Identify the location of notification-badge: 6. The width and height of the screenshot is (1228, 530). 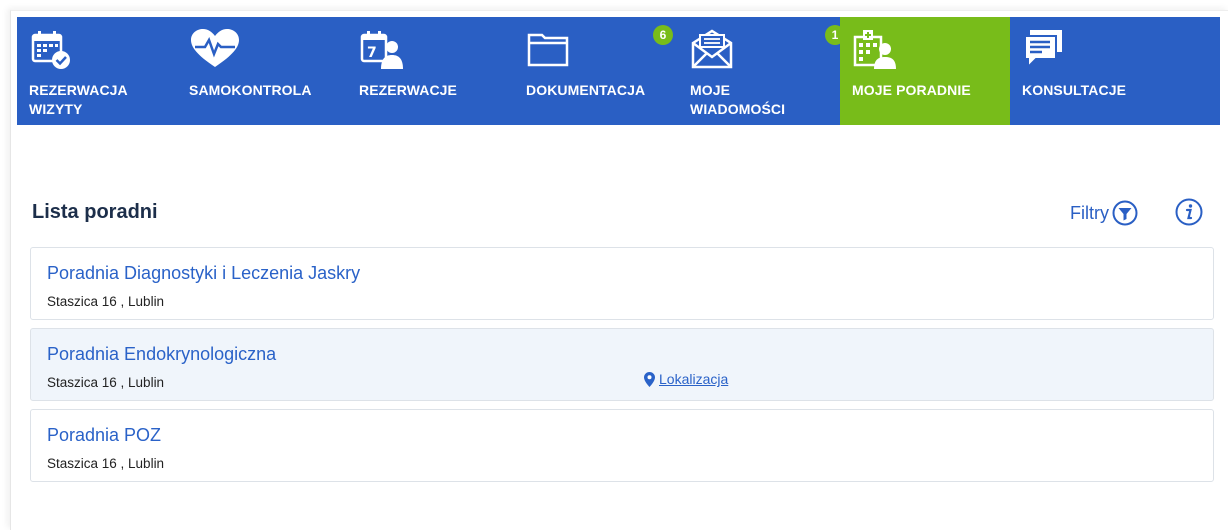
(663, 35).